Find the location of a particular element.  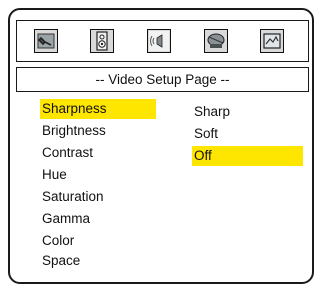

menu-item-color-space: Color Space is located at coordinates (61, 249).